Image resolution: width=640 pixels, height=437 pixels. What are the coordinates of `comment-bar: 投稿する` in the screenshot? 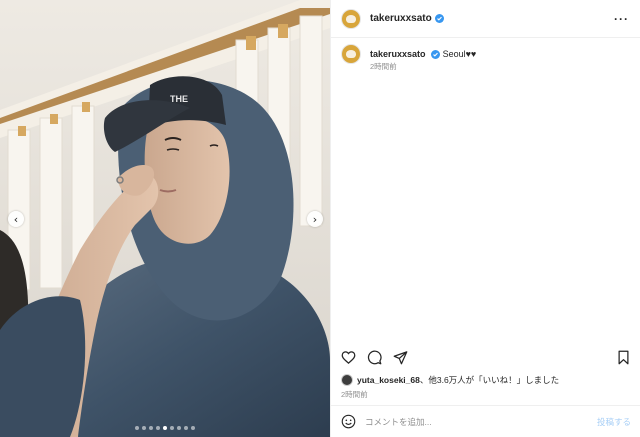 It's located at (485, 421).